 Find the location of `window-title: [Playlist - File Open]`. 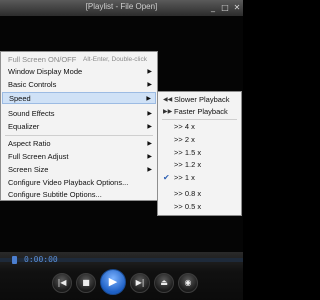

window-title: [Playlist - File Open] is located at coordinates (121, 6).